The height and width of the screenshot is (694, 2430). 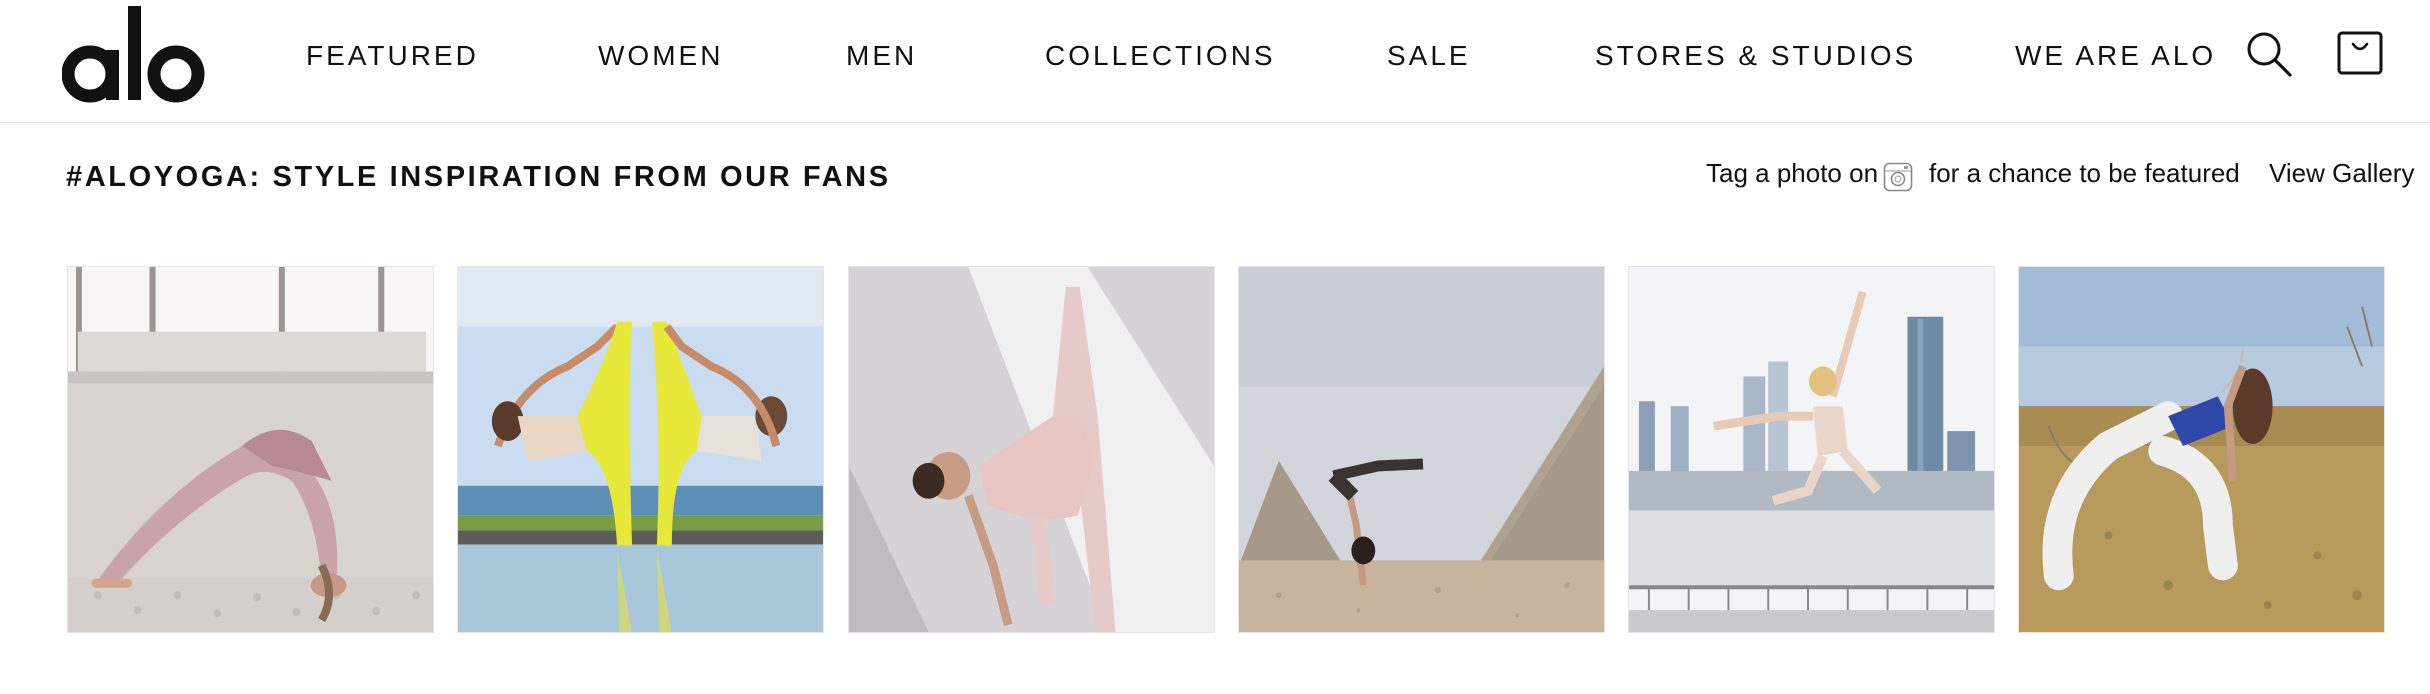 I want to click on nav-item-featured: FEATURED, so click(x=392, y=56).